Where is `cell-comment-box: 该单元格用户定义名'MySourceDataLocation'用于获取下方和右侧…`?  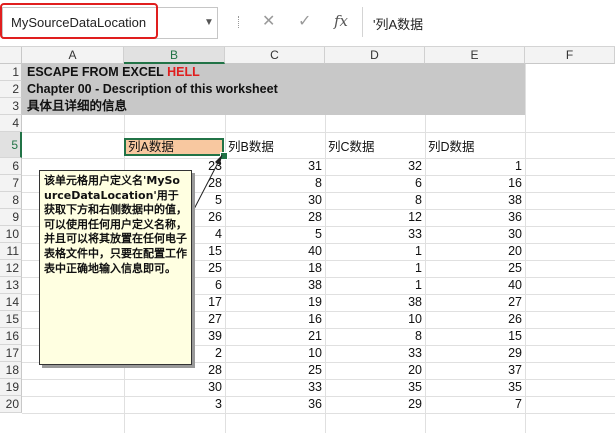 cell-comment-box: 该单元格用户定义名'MySourceDataLocation'用于获取下方和右侧… is located at coordinates (115, 267).